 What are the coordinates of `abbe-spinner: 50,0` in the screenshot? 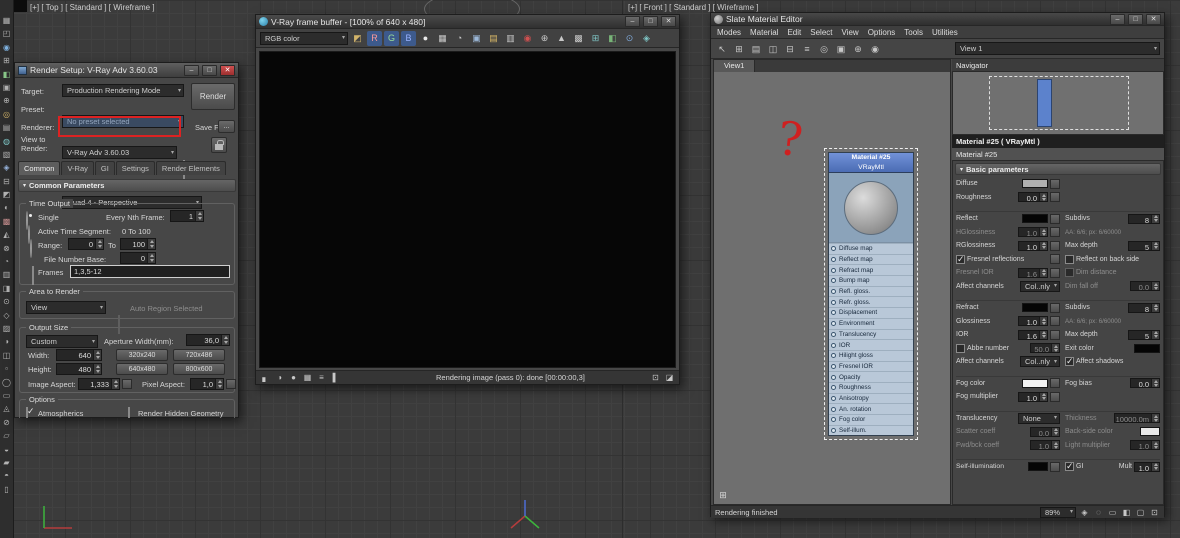 It's located at (1045, 348).